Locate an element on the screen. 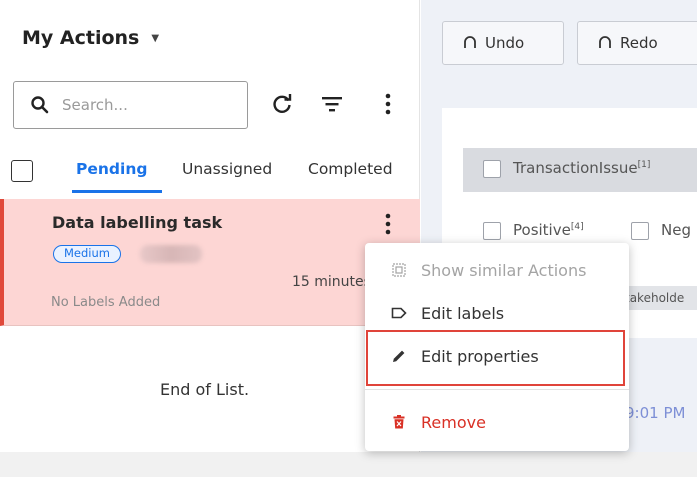 This screenshot has height=477, width=697. undo-button: Undo is located at coordinates (503, 43).